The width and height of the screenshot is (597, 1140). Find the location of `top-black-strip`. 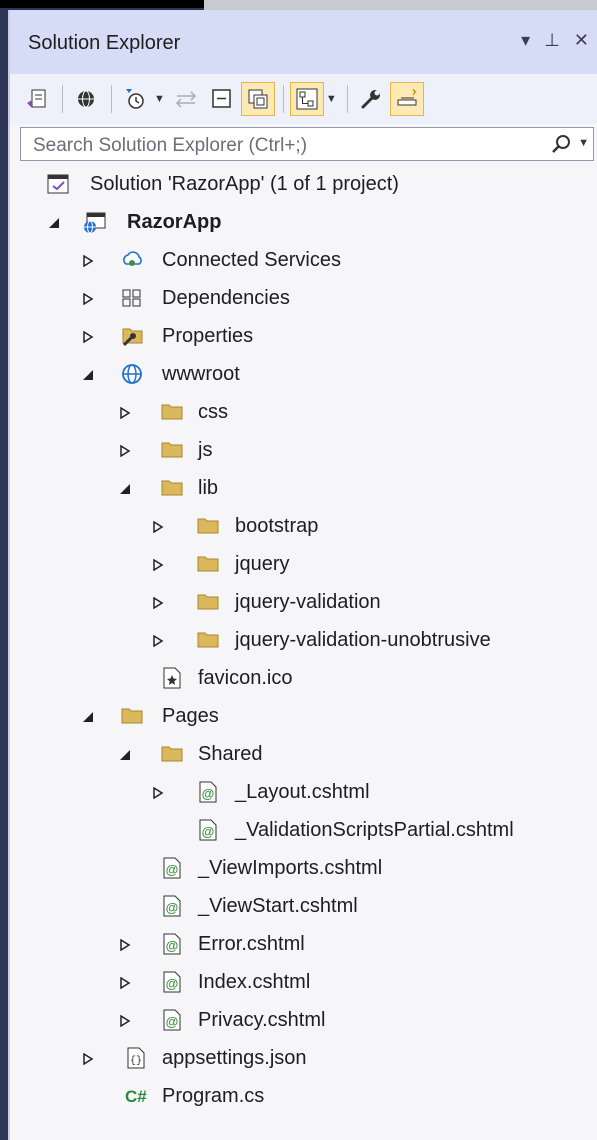

top-black-strip is located at coordinates (102, 4).